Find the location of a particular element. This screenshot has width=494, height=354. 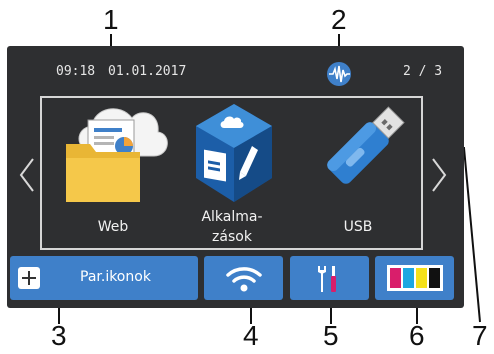

wifi-button is located at coordinates (243, 278).